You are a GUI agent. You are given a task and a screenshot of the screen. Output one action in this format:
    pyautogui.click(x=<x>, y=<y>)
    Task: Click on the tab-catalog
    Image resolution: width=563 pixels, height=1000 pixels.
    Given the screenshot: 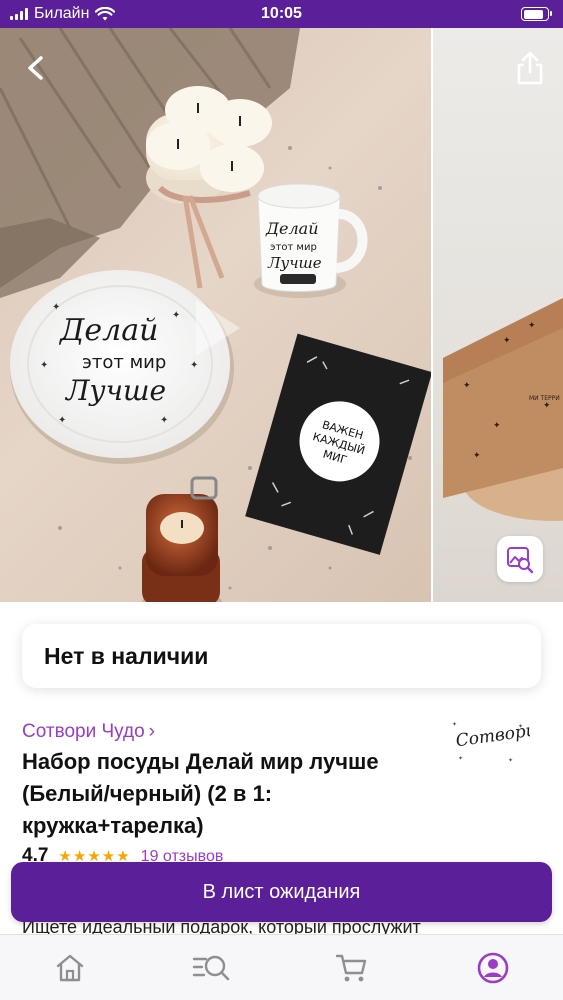 What is the action you would take?
    pyautogui.click(x=211, y=969)
    